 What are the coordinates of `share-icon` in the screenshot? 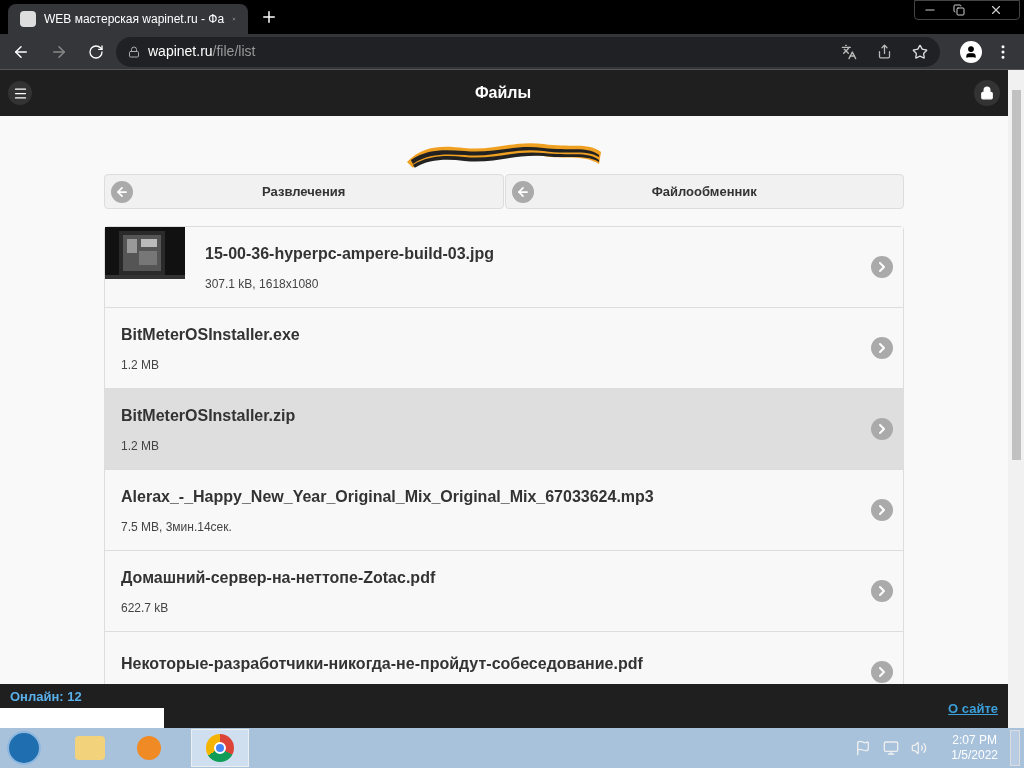 It's located at (884, 51).